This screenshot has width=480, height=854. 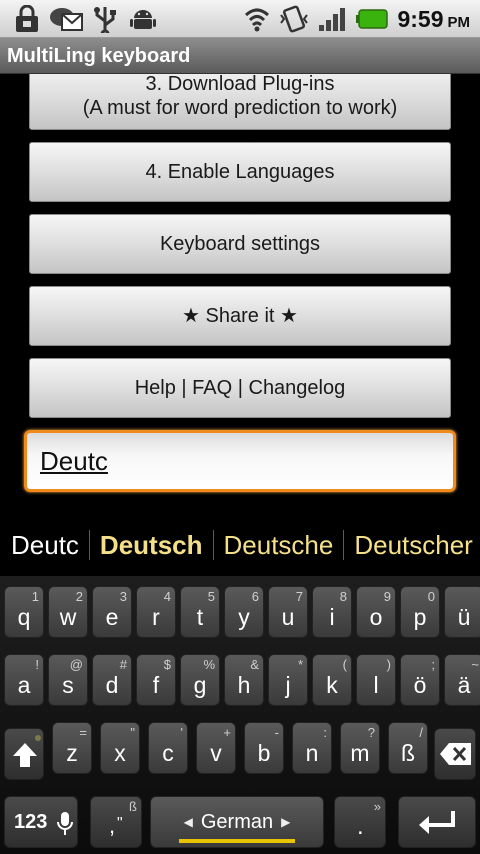 What do you see at coordinates (27, 19) in the screenshot?
I see `lock-icon` at bounding box center [27, 19].